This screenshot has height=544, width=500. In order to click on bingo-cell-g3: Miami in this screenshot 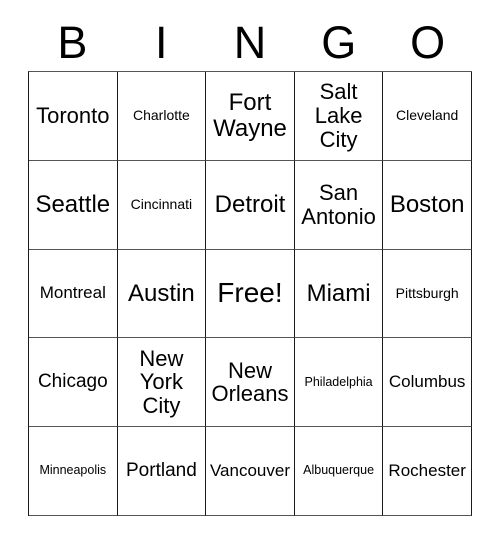, I will do `click(339, 294)`.